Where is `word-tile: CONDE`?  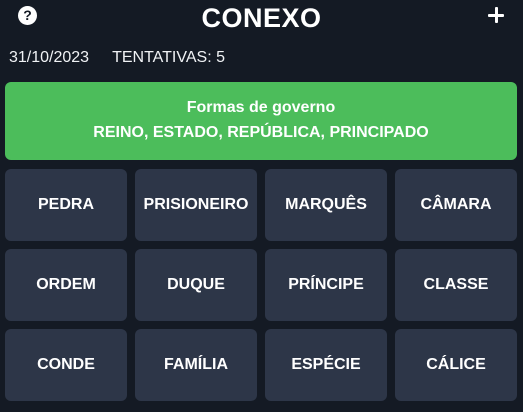 word-tile: CONDE is located at coordinates (66, 365).